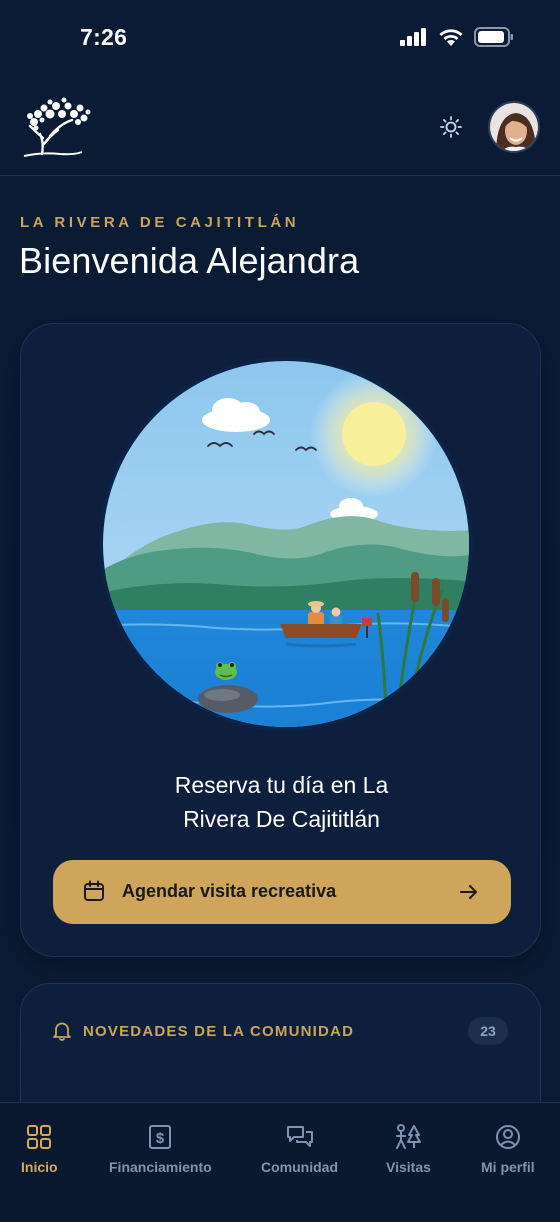  I want to click on avatar-image, so click(514, 127).